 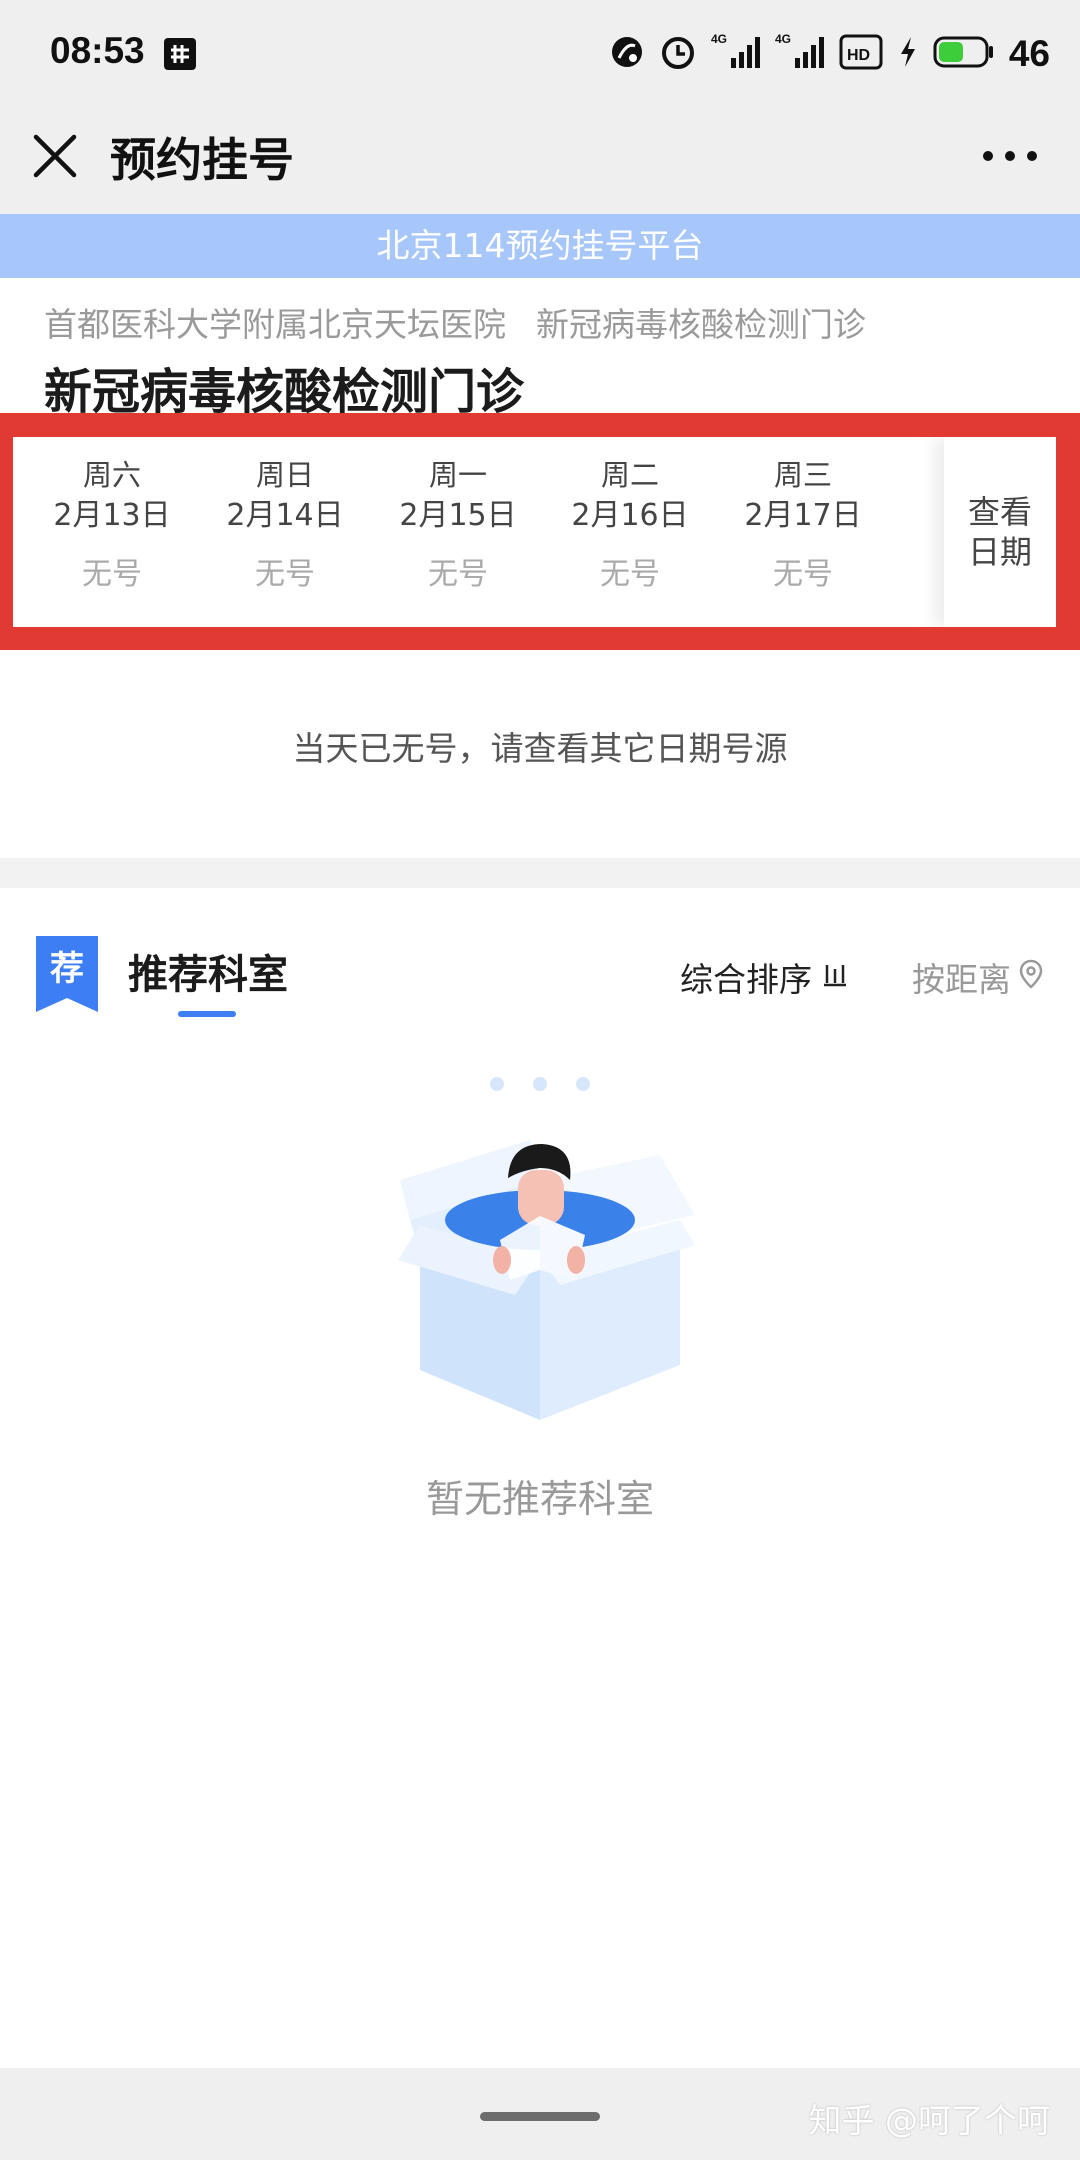 I want to click on distance-button: 按距离, so click(x=977, y=977).